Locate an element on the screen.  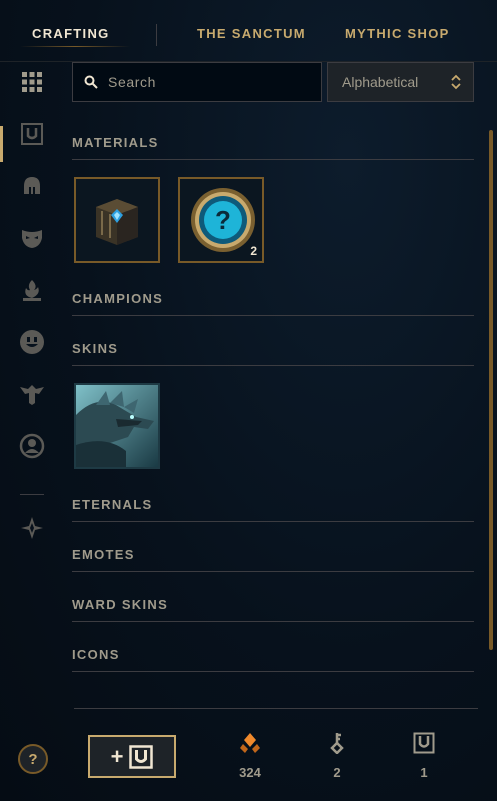
orange-essence-value: 324 is located at coordinates (250, 772).